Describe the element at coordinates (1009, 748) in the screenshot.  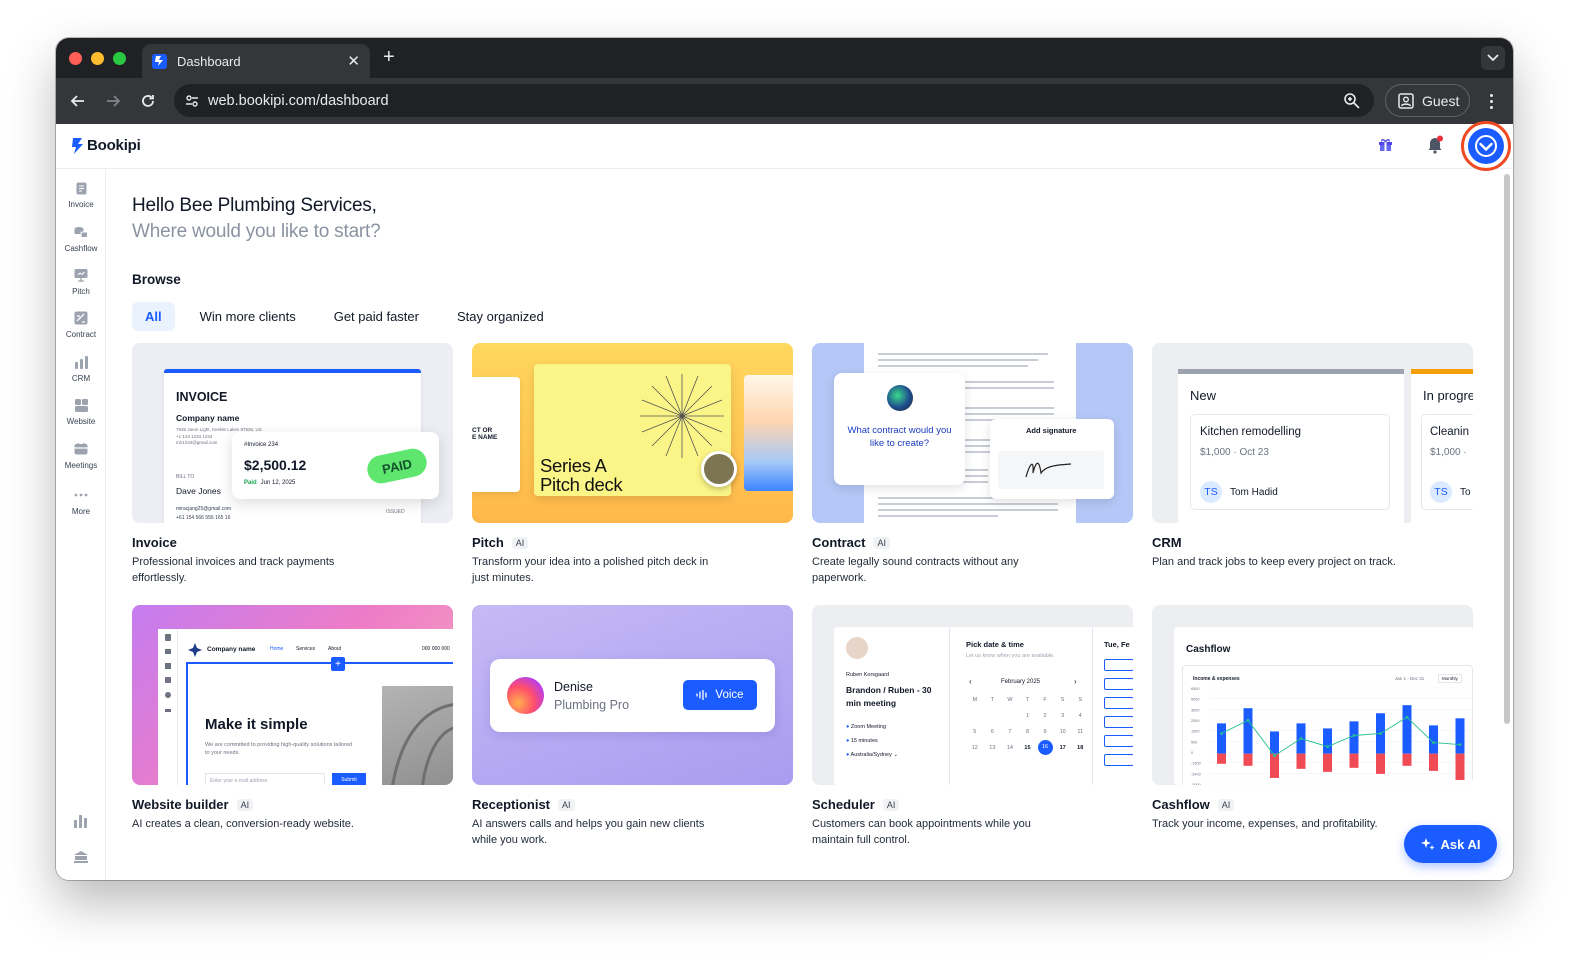
I see `calendar-day: 14` at that location.